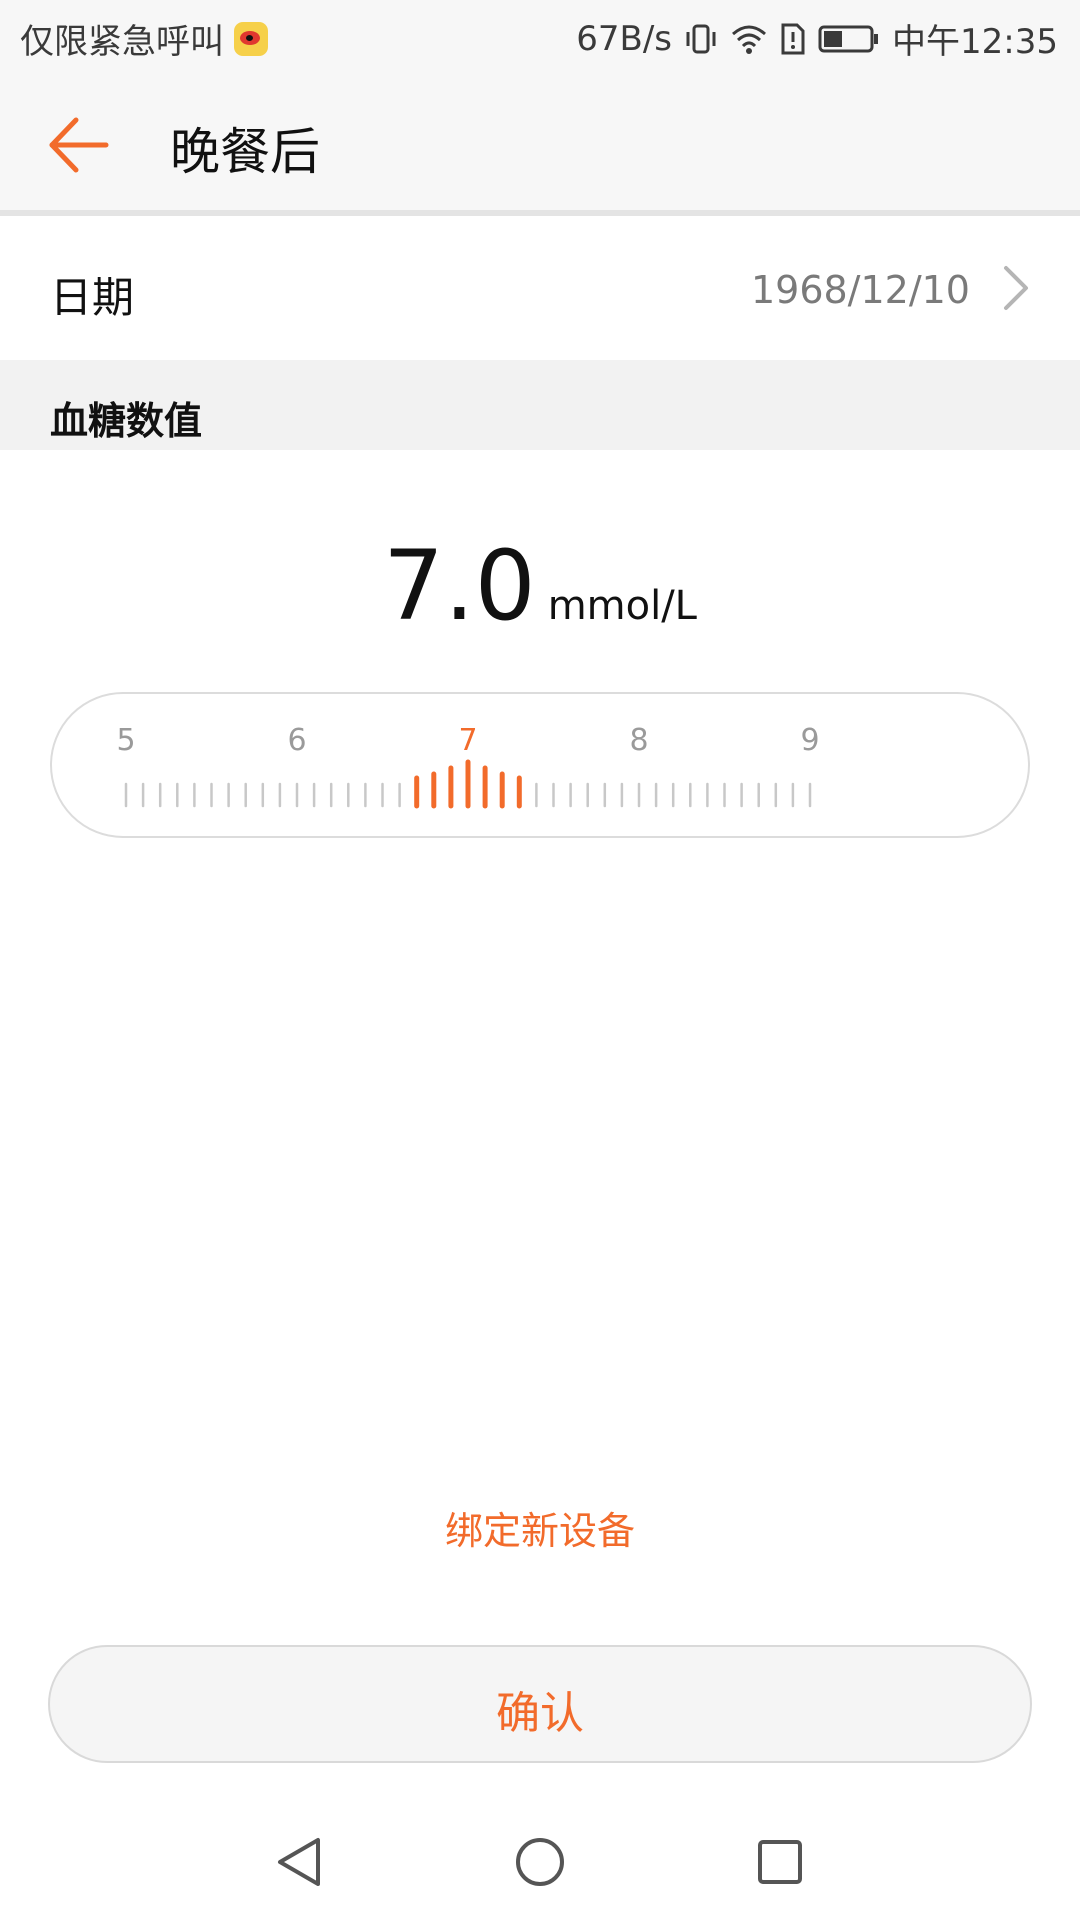 The width and height of the screenshot is (1080, 1920). Describe the element at coordinates (540, 37) in the screenshot. I see `status-bar: 仅限紧急呼叫 67B/s 中午12:35` at that location.